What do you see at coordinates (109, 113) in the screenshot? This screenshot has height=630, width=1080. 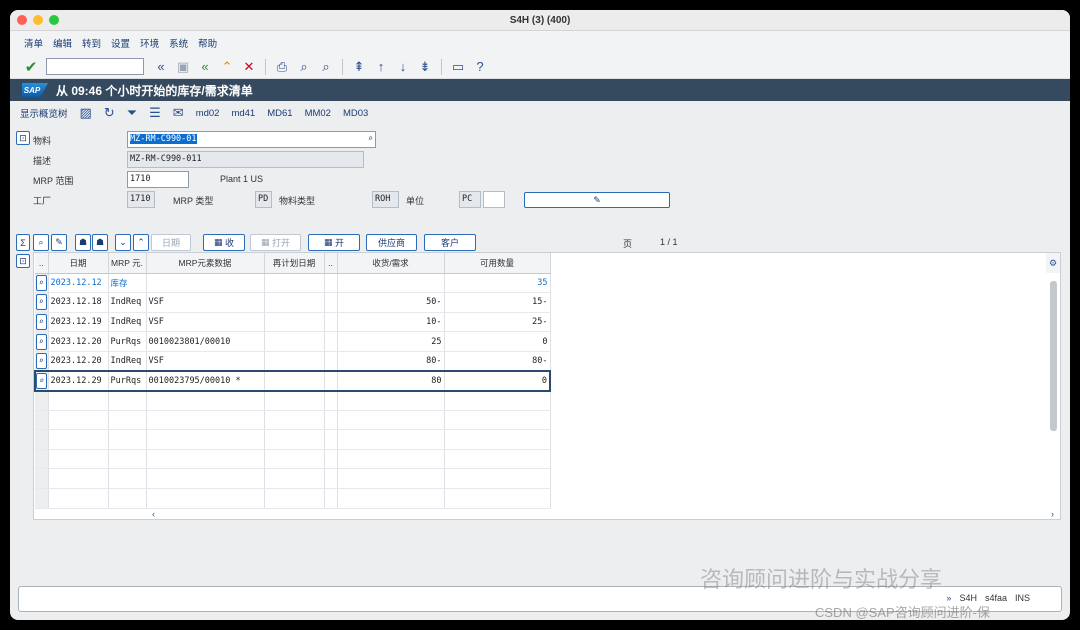 I see `refresh-icon: ↻` at bounding box center [109, 113].